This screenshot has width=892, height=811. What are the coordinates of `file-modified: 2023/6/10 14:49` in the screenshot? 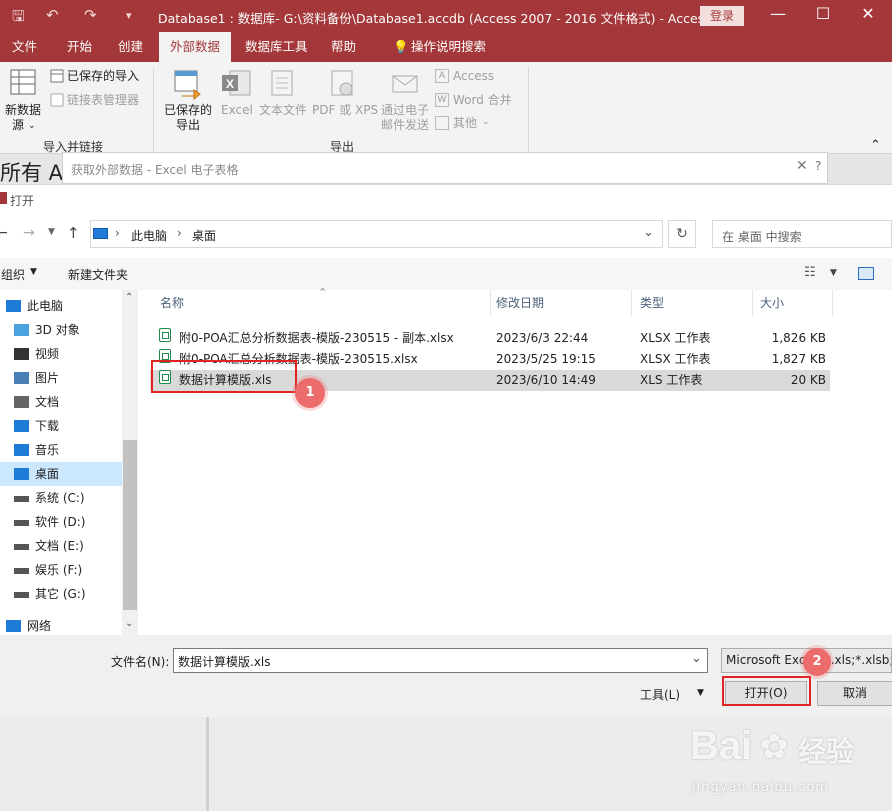 It's located at (546, 380).